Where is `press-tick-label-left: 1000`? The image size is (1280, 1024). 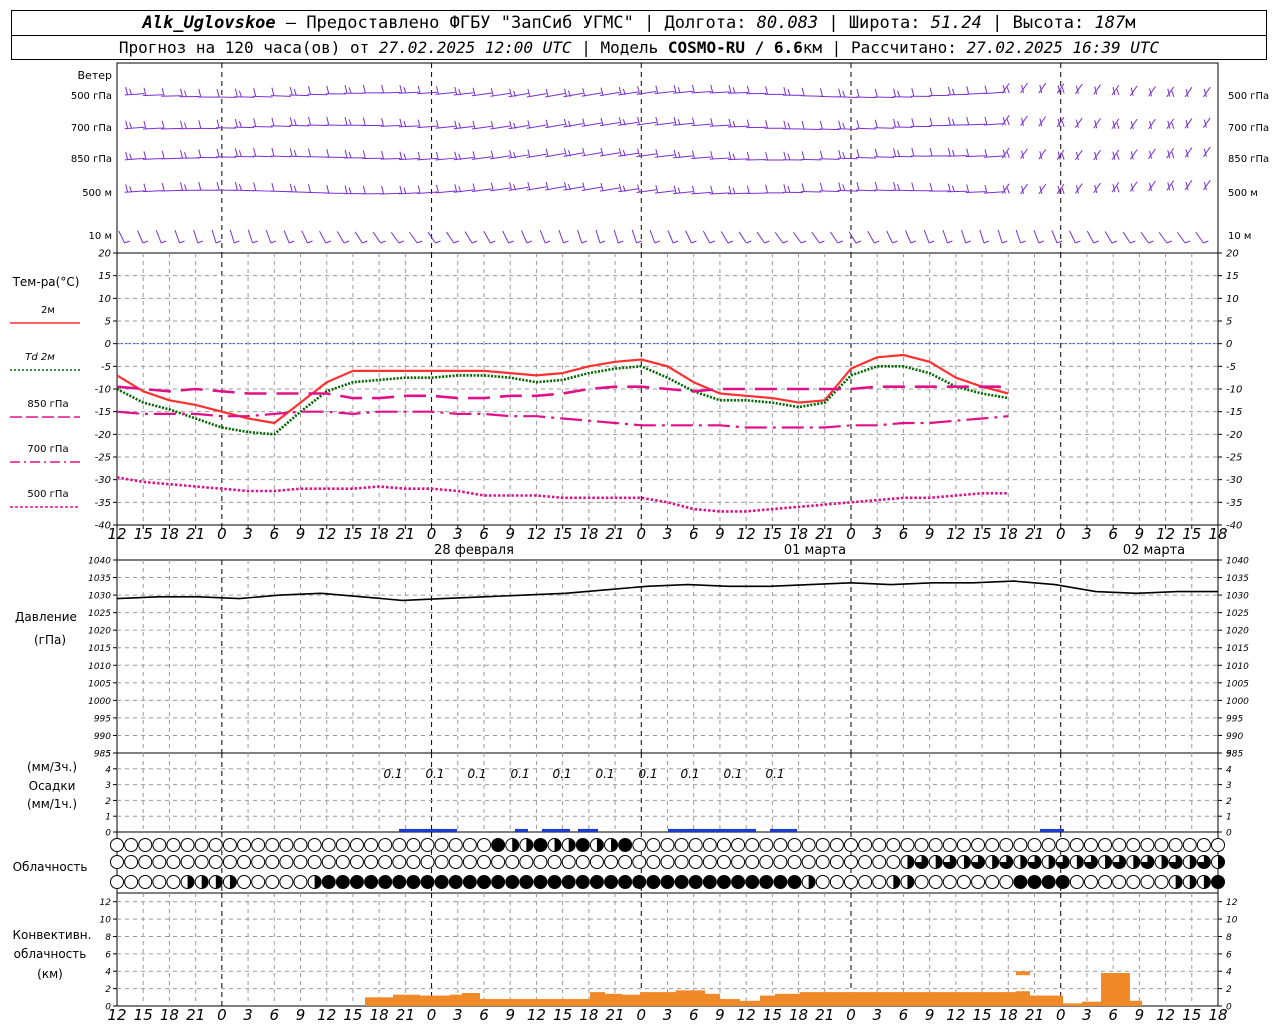
press-tick-label-left: 1000 is located at coordinates (99, 702).